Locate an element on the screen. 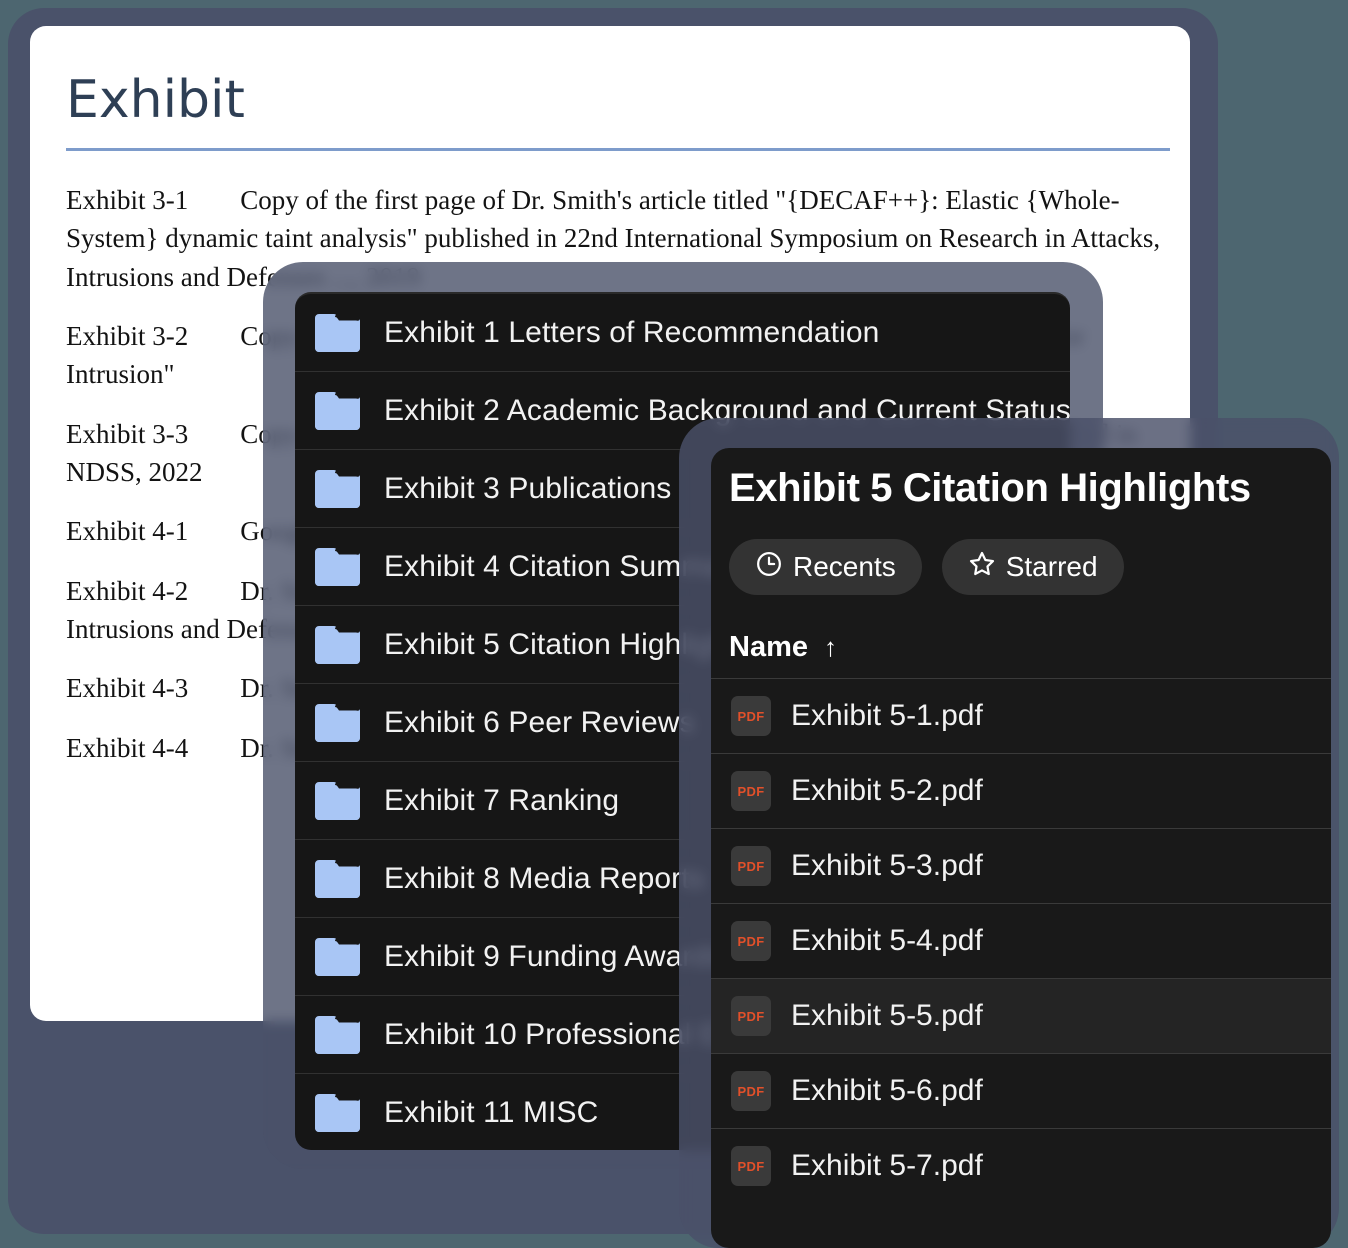 This screenshot has width=1348, height=1248. file-item-name: Exhibit 5-3.pdf is located at coordinates (887, 865).